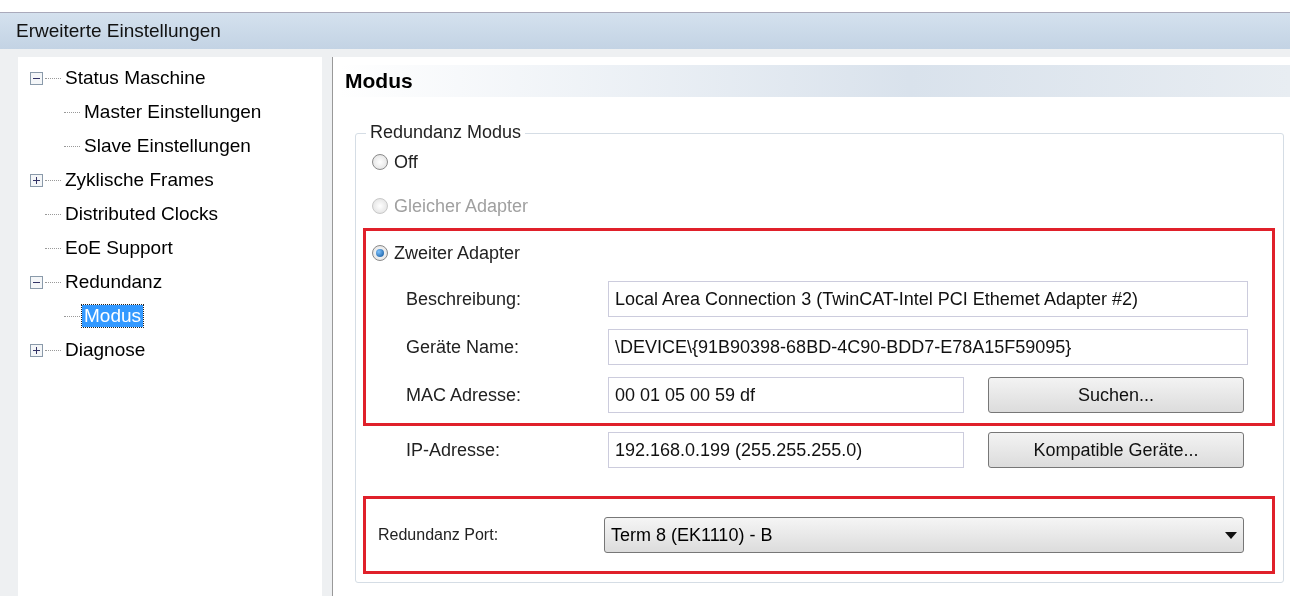  I want to click on input-field: 00 01 05 00 59 df, so click(786, 395).